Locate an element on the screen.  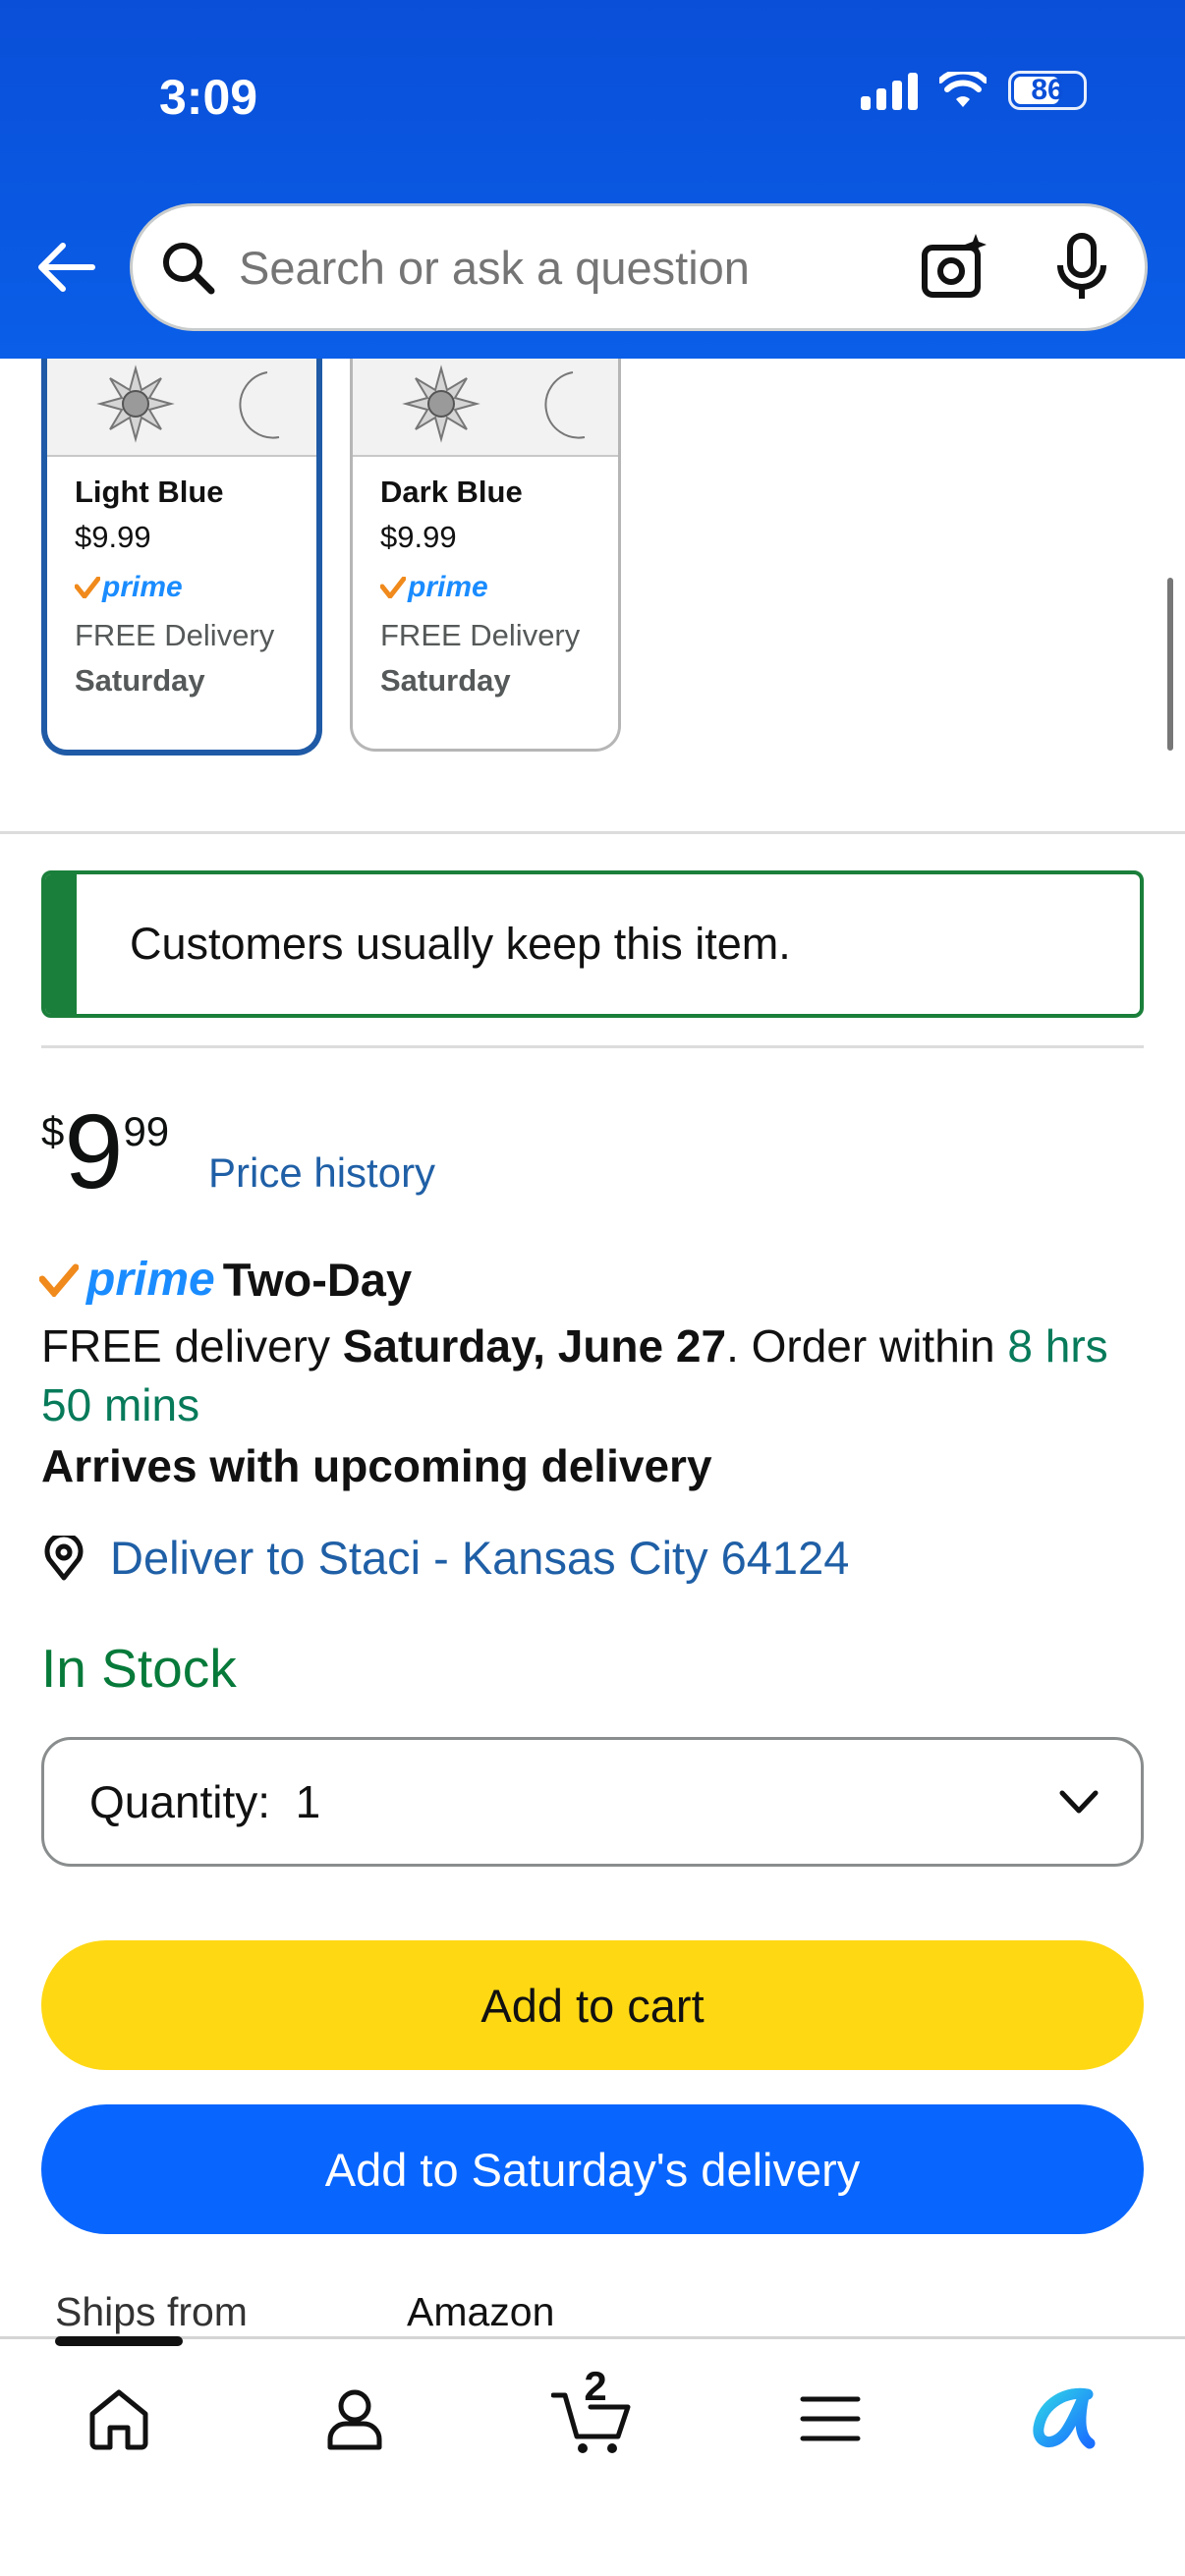
prime-two-day: prime Two-Day is located at coordinates (226, 1280).